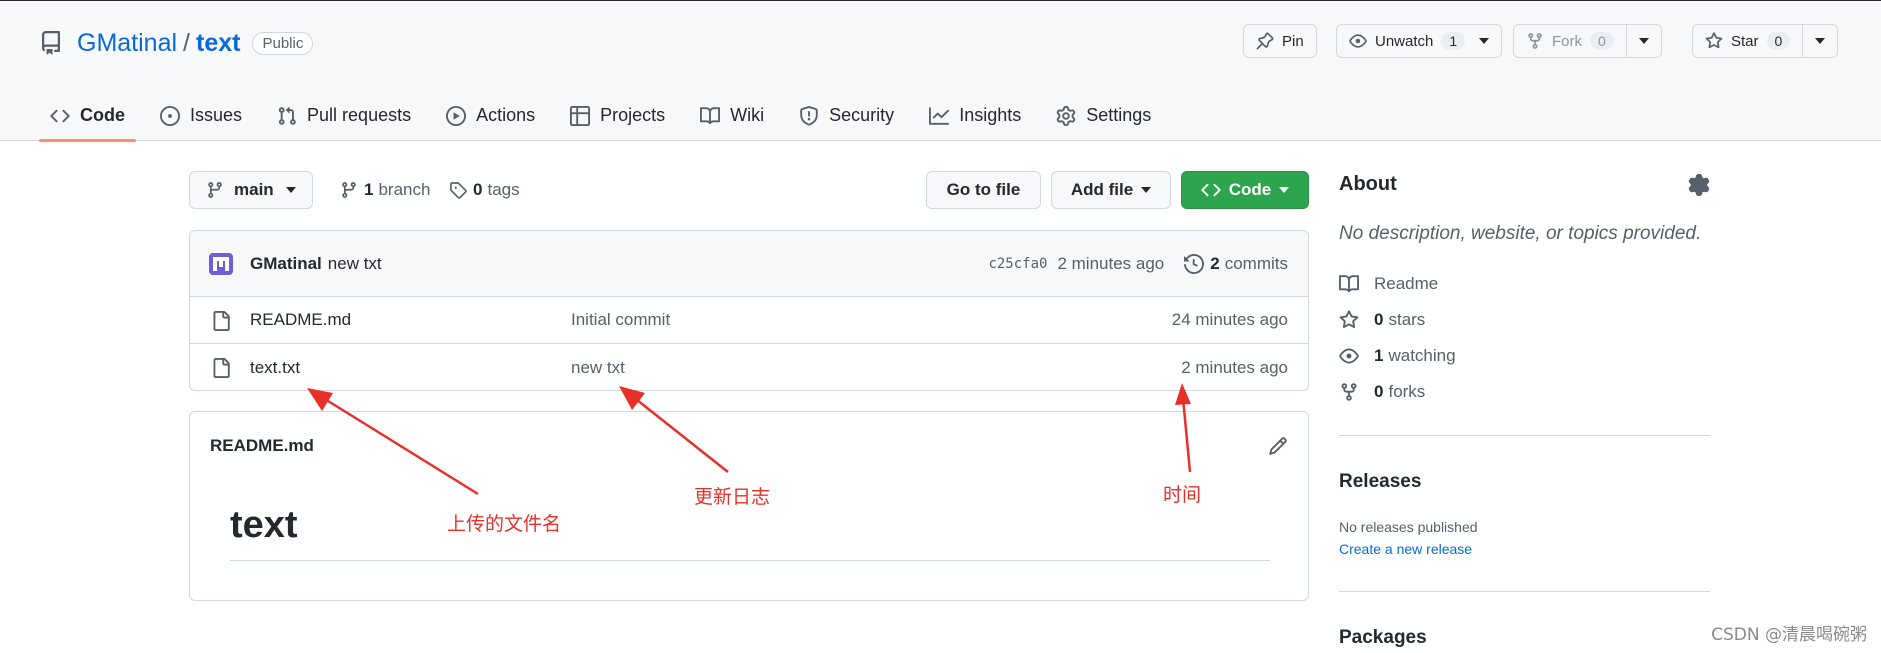 Image resolution: width=1881 pixels, height=653 pixels. Describe the element at coordinates (750, 560) in the screenshot. I see `readme-divider` at that location.